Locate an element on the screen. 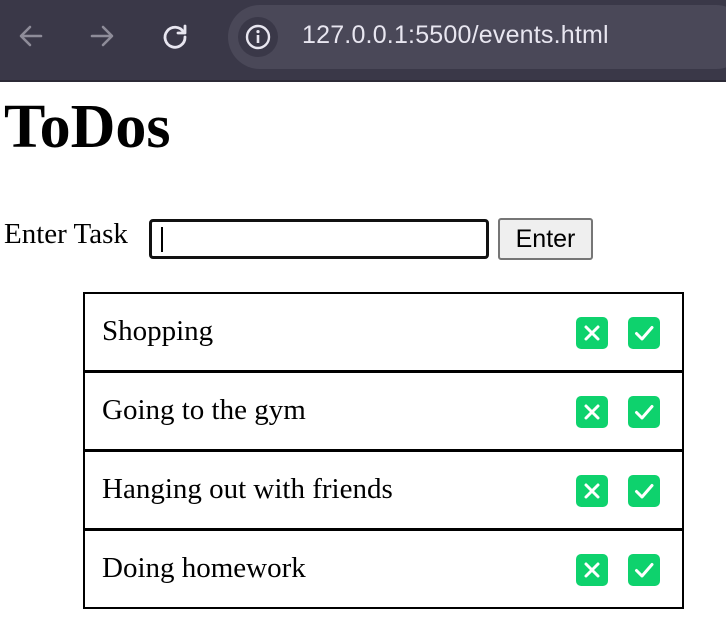 Image resolution: width=726 pixels, height=636 pixels. address-bar: 127.0.0.1:5500/events.html is located at coordinates (477, 37).